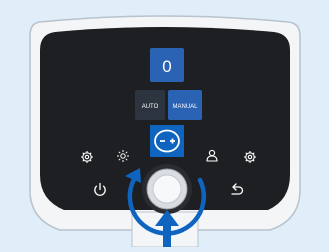  Describe the element at coordinates (185, 107) in the screenshot. I see `manual-label: MANUAL` at that location.